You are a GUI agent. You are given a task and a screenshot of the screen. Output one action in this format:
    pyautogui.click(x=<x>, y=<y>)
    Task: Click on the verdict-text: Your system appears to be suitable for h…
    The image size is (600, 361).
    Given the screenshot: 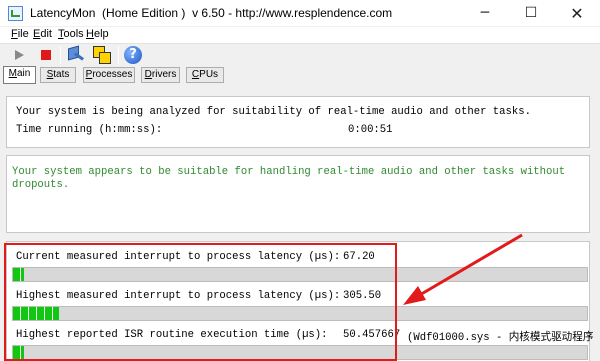 What is the action you would take?
    pyautogui.click(x=289, y=178)
    